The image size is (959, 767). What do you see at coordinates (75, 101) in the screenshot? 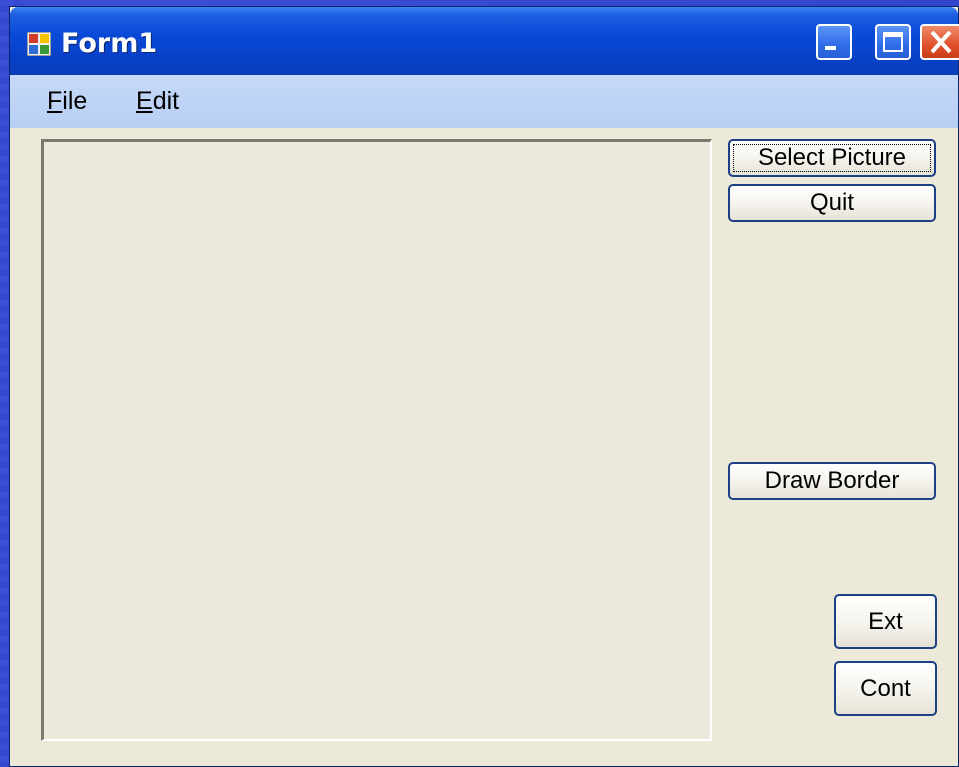
I see `menu-file-label: ile` at bounding box center [75, 101].